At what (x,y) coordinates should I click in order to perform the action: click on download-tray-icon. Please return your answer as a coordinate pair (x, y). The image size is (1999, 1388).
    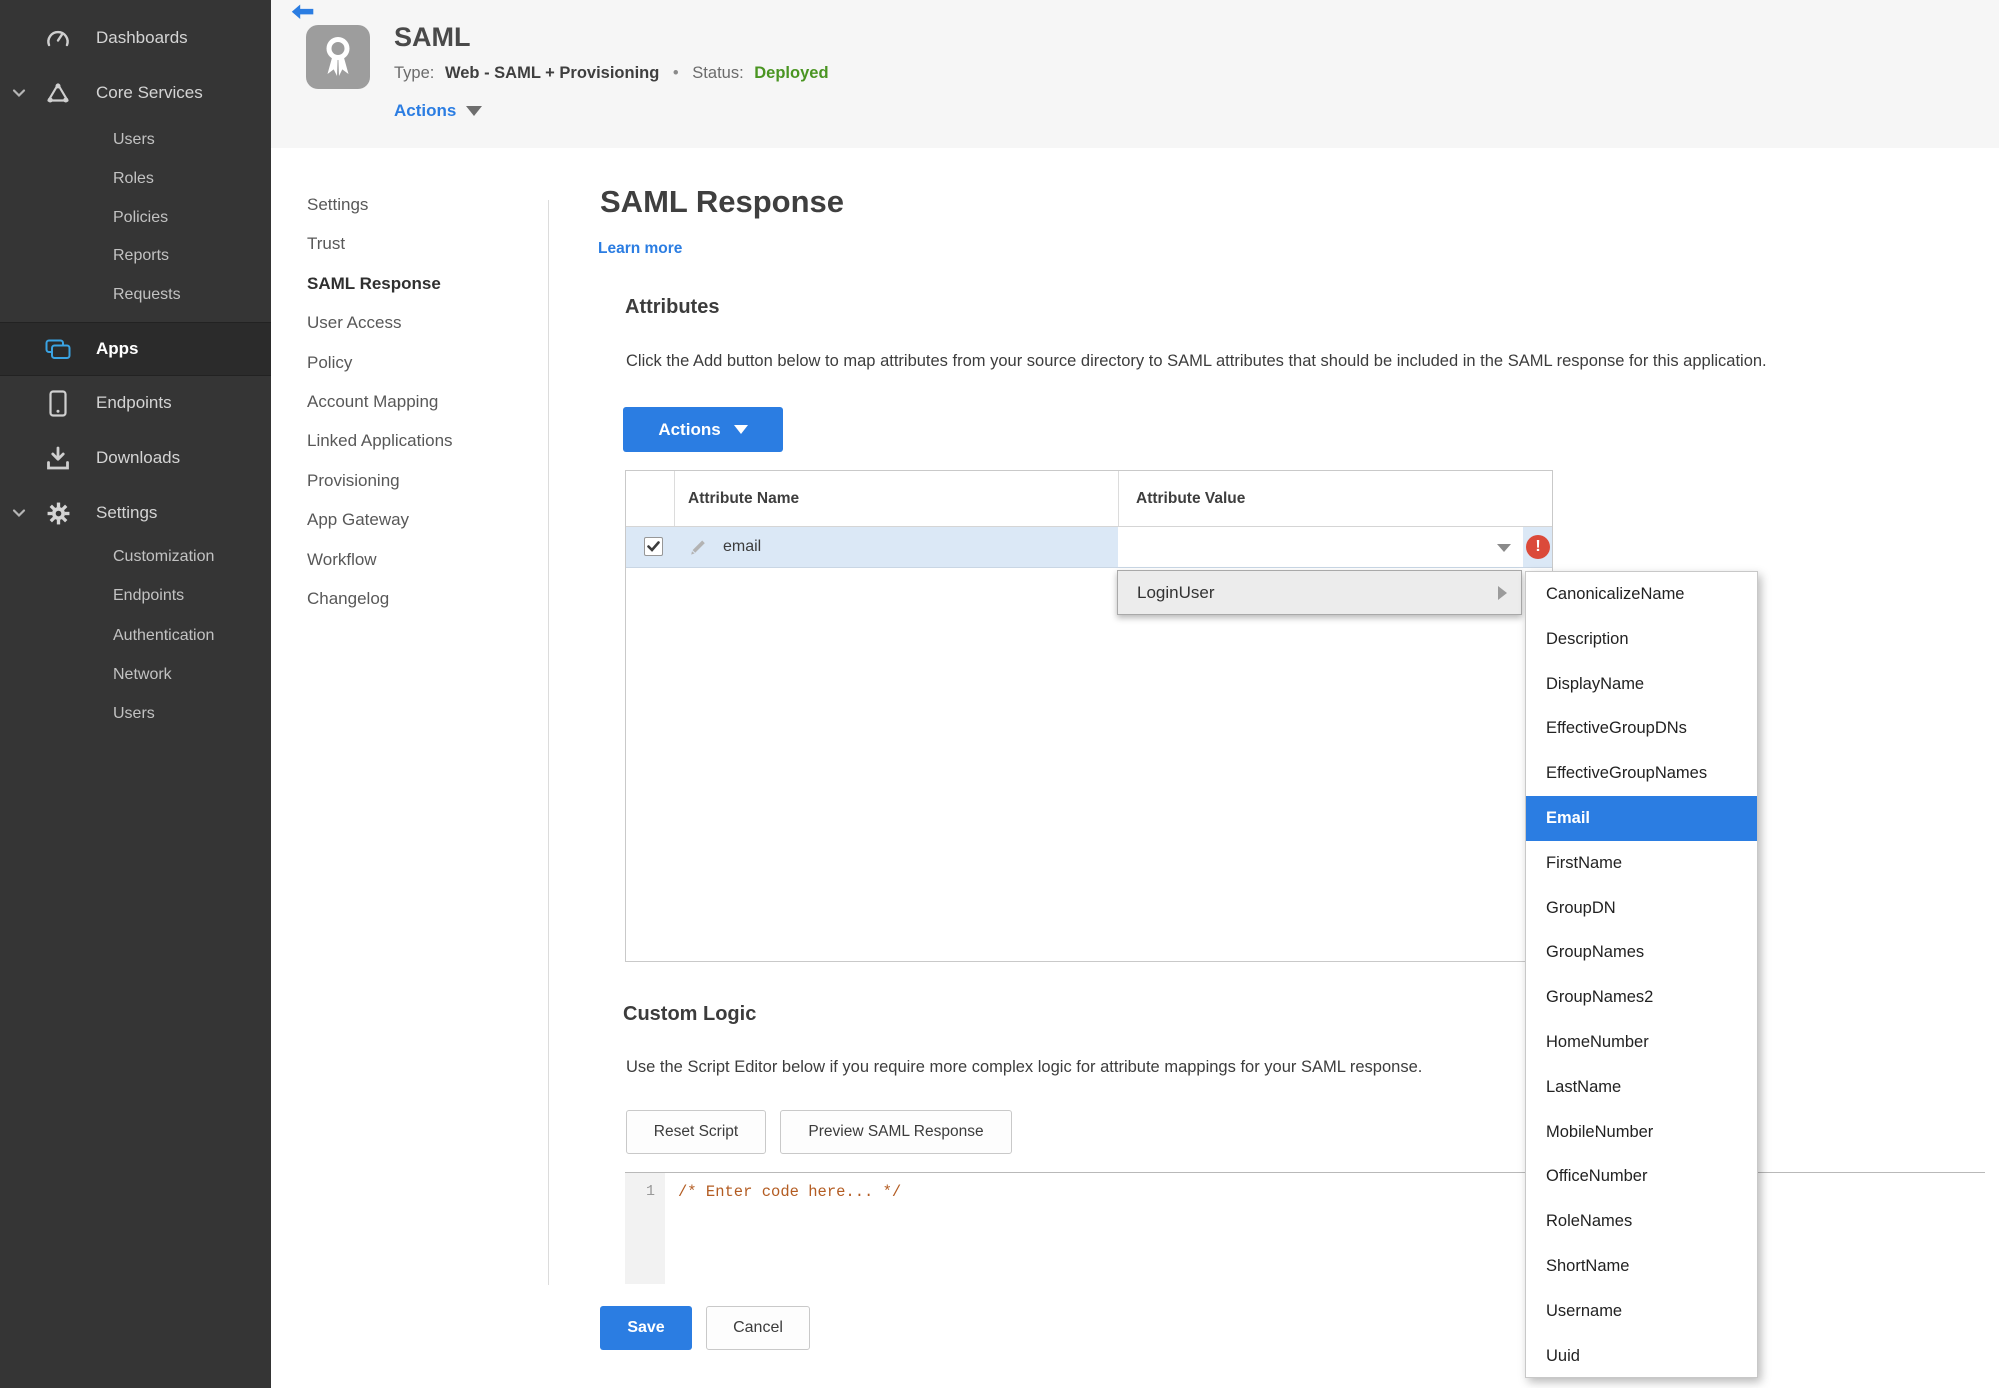
    Looking at the image, I should click on (58, 458).